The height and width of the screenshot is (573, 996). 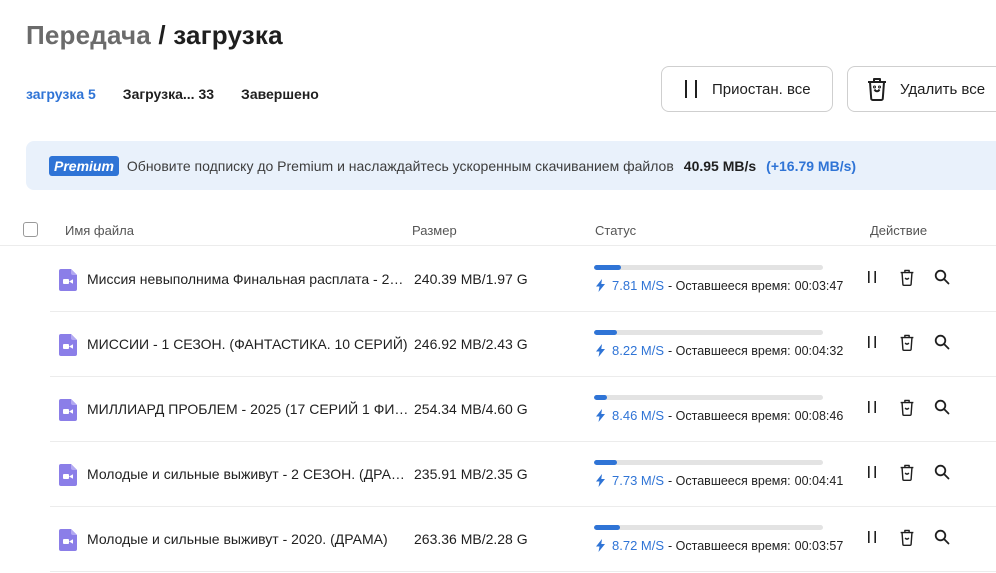 I want to click on file-size: 254.34 MB/4.60 G, so click(x=471, y=409).